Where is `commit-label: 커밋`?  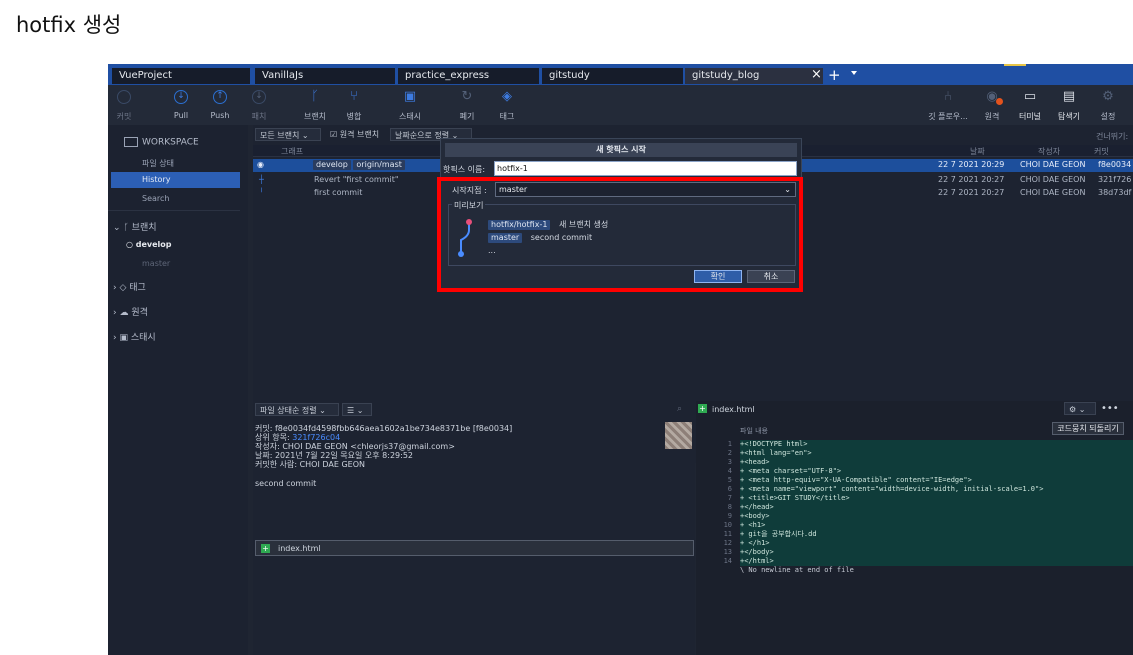
commit-label: 커밋 is located at coordinates (124, 116).